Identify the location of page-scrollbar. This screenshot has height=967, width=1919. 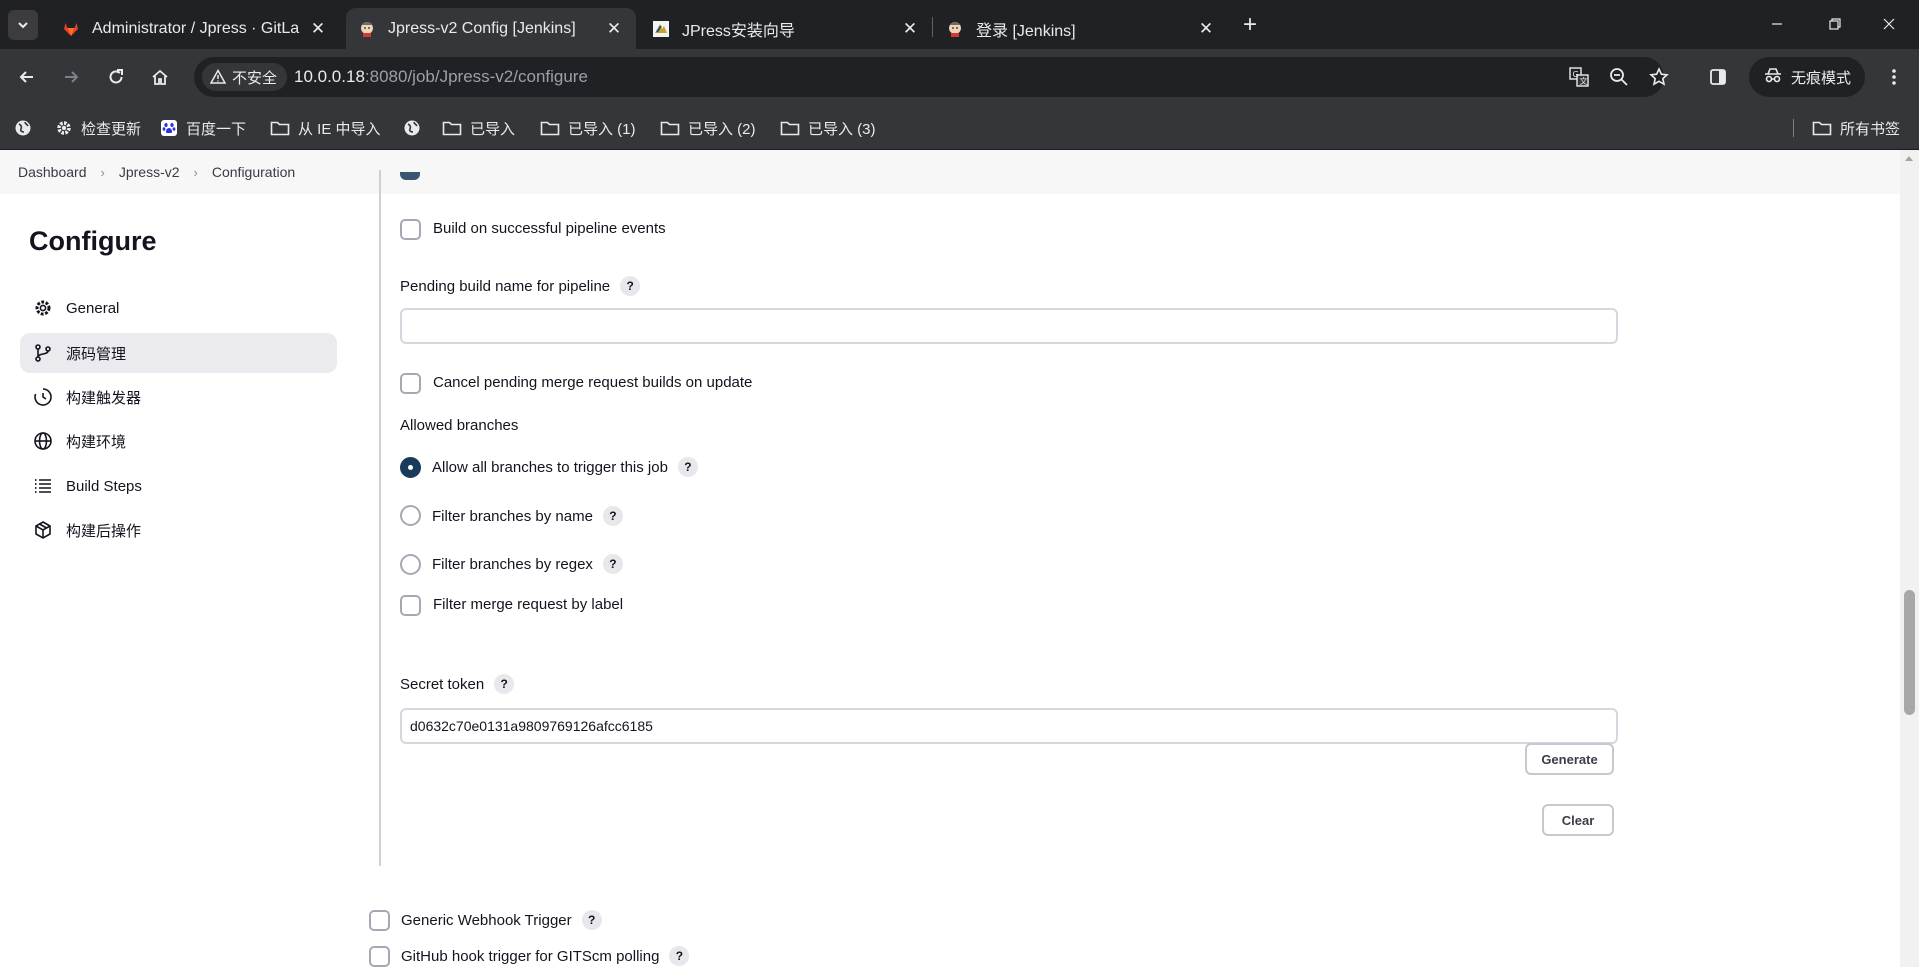
(1909, 558).